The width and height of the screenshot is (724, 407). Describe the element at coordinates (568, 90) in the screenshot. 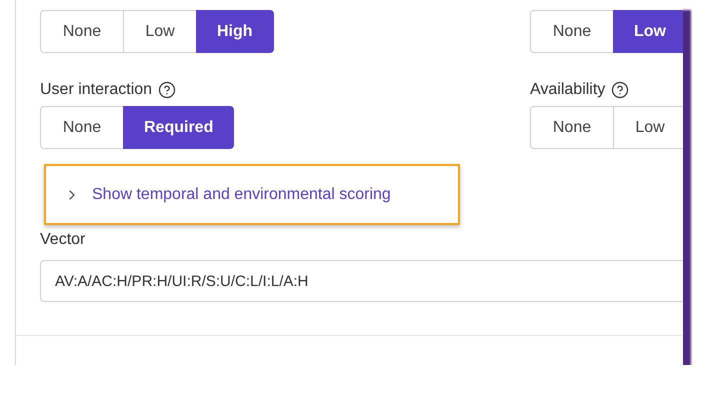

I see `field-label: Availability` at that location.